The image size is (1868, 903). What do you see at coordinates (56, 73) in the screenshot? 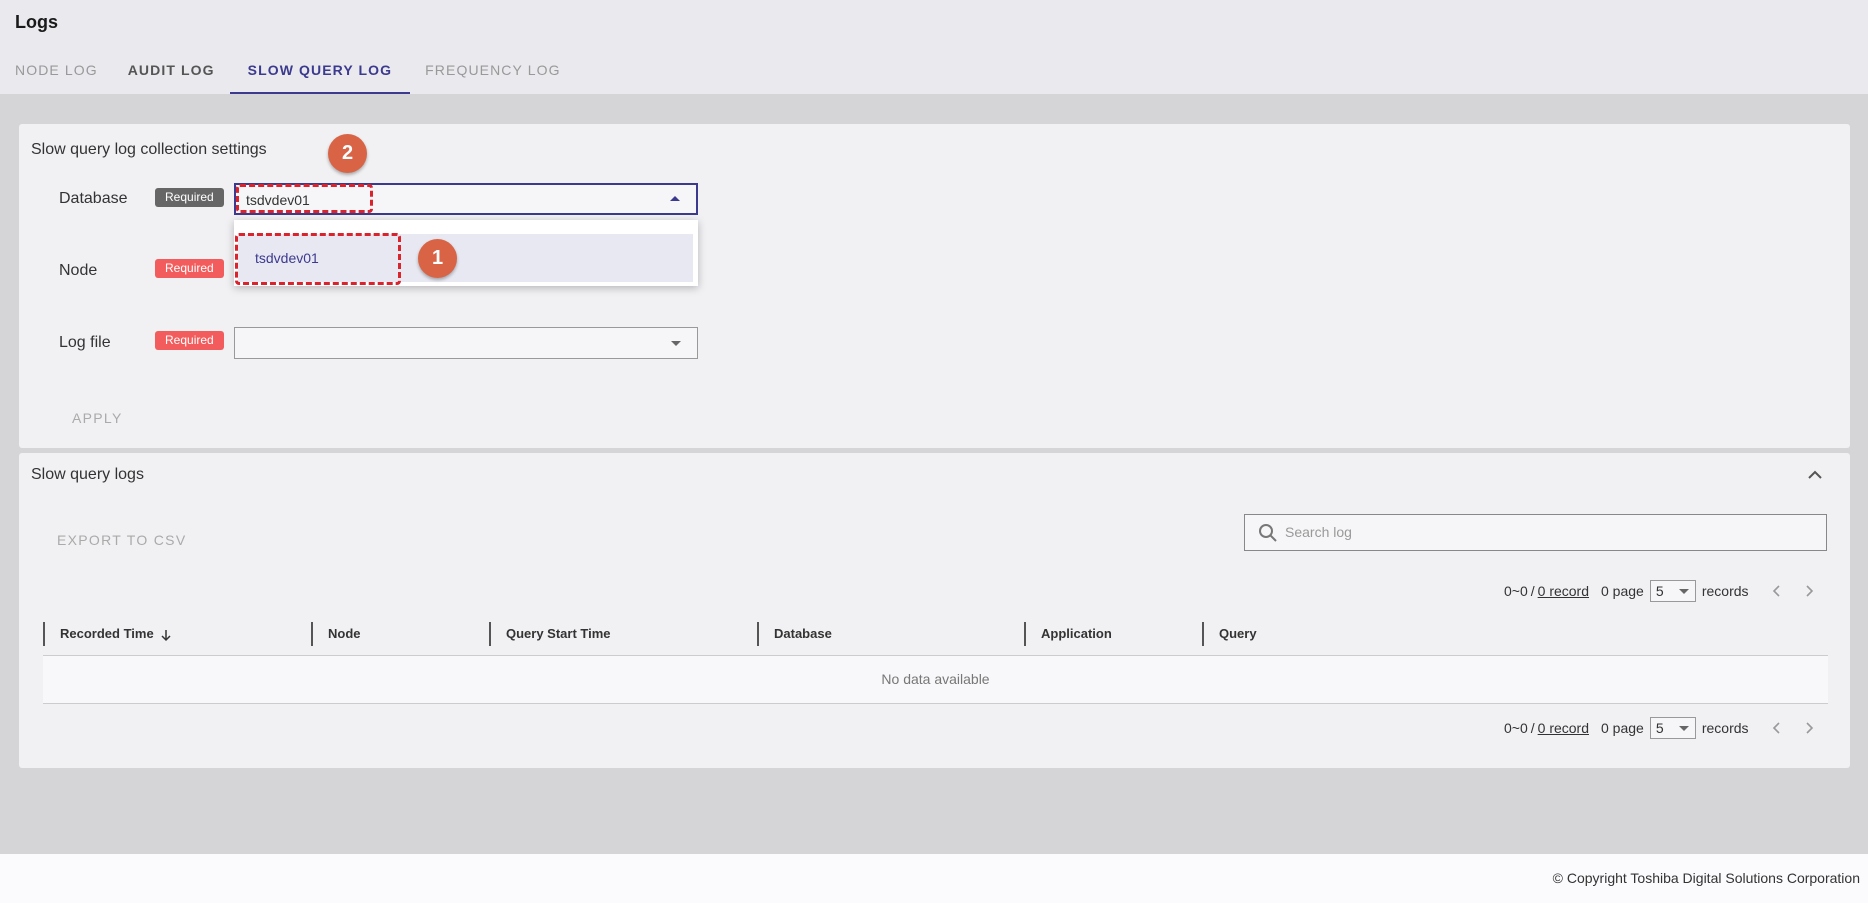
I see `tab-node-log: NODE LOG` at bounding box center [56, 73].